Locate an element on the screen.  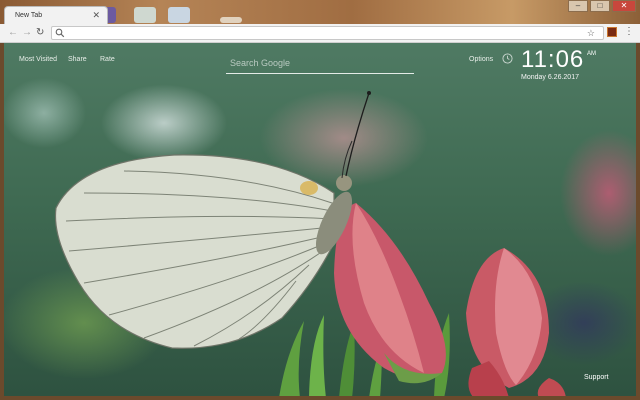
support-link: Support is located at coordinates (596, 377).